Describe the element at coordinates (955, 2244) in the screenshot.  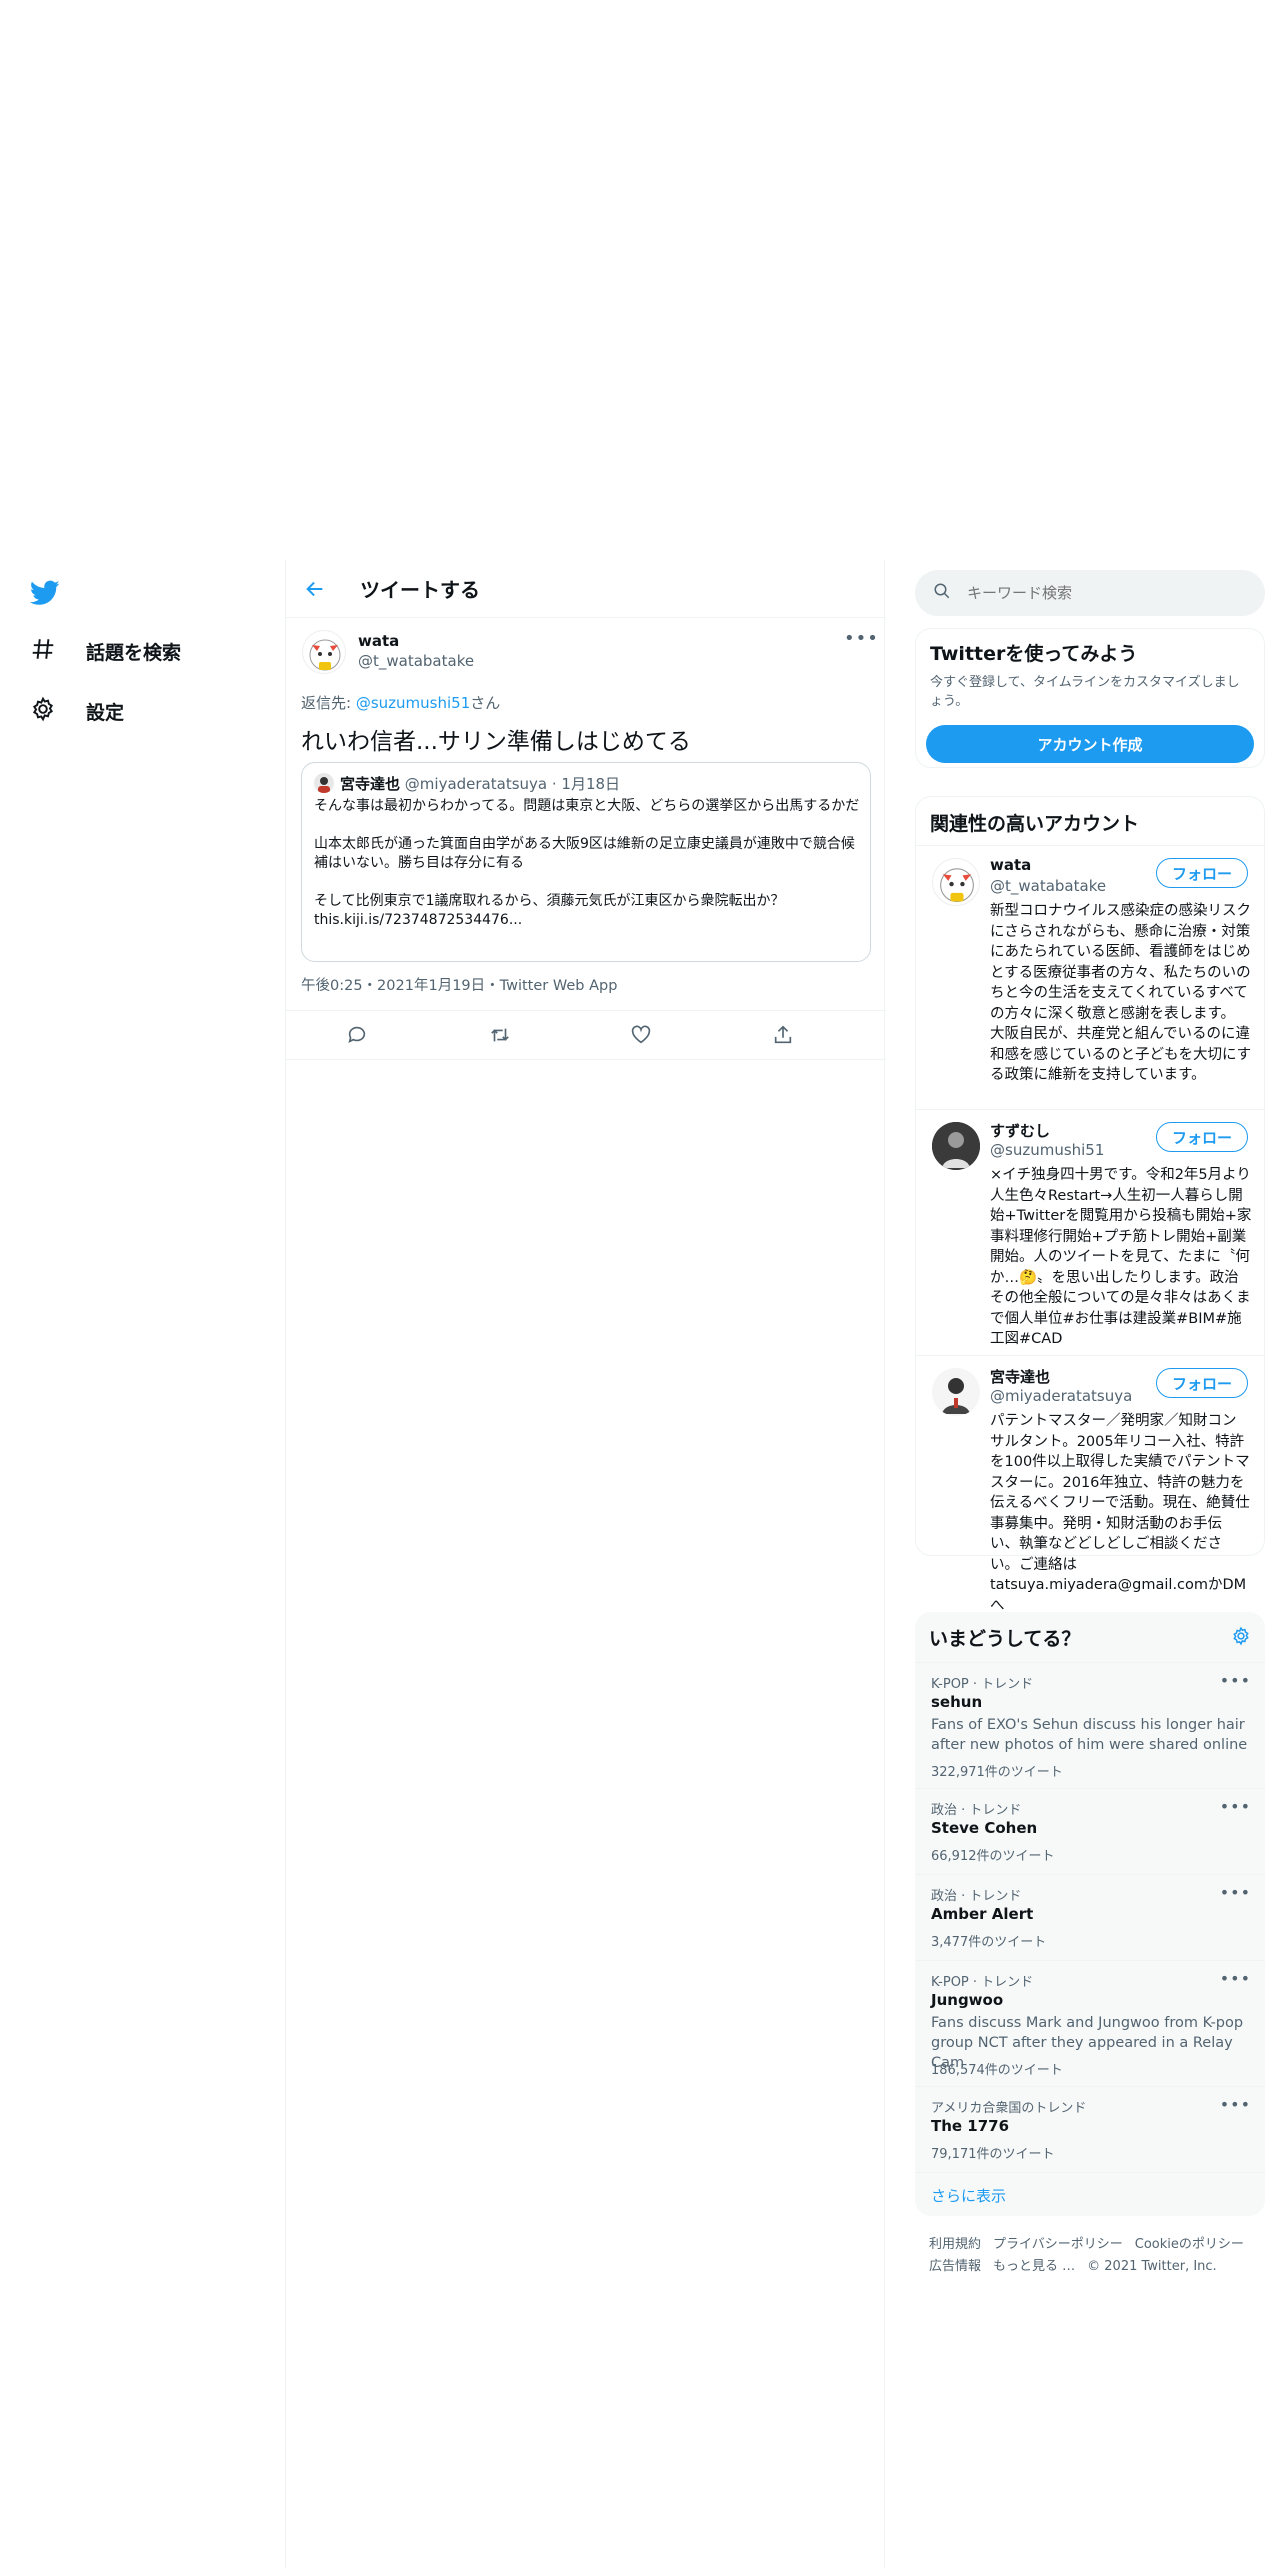
I see `footer-link: 利用規約` at that location.